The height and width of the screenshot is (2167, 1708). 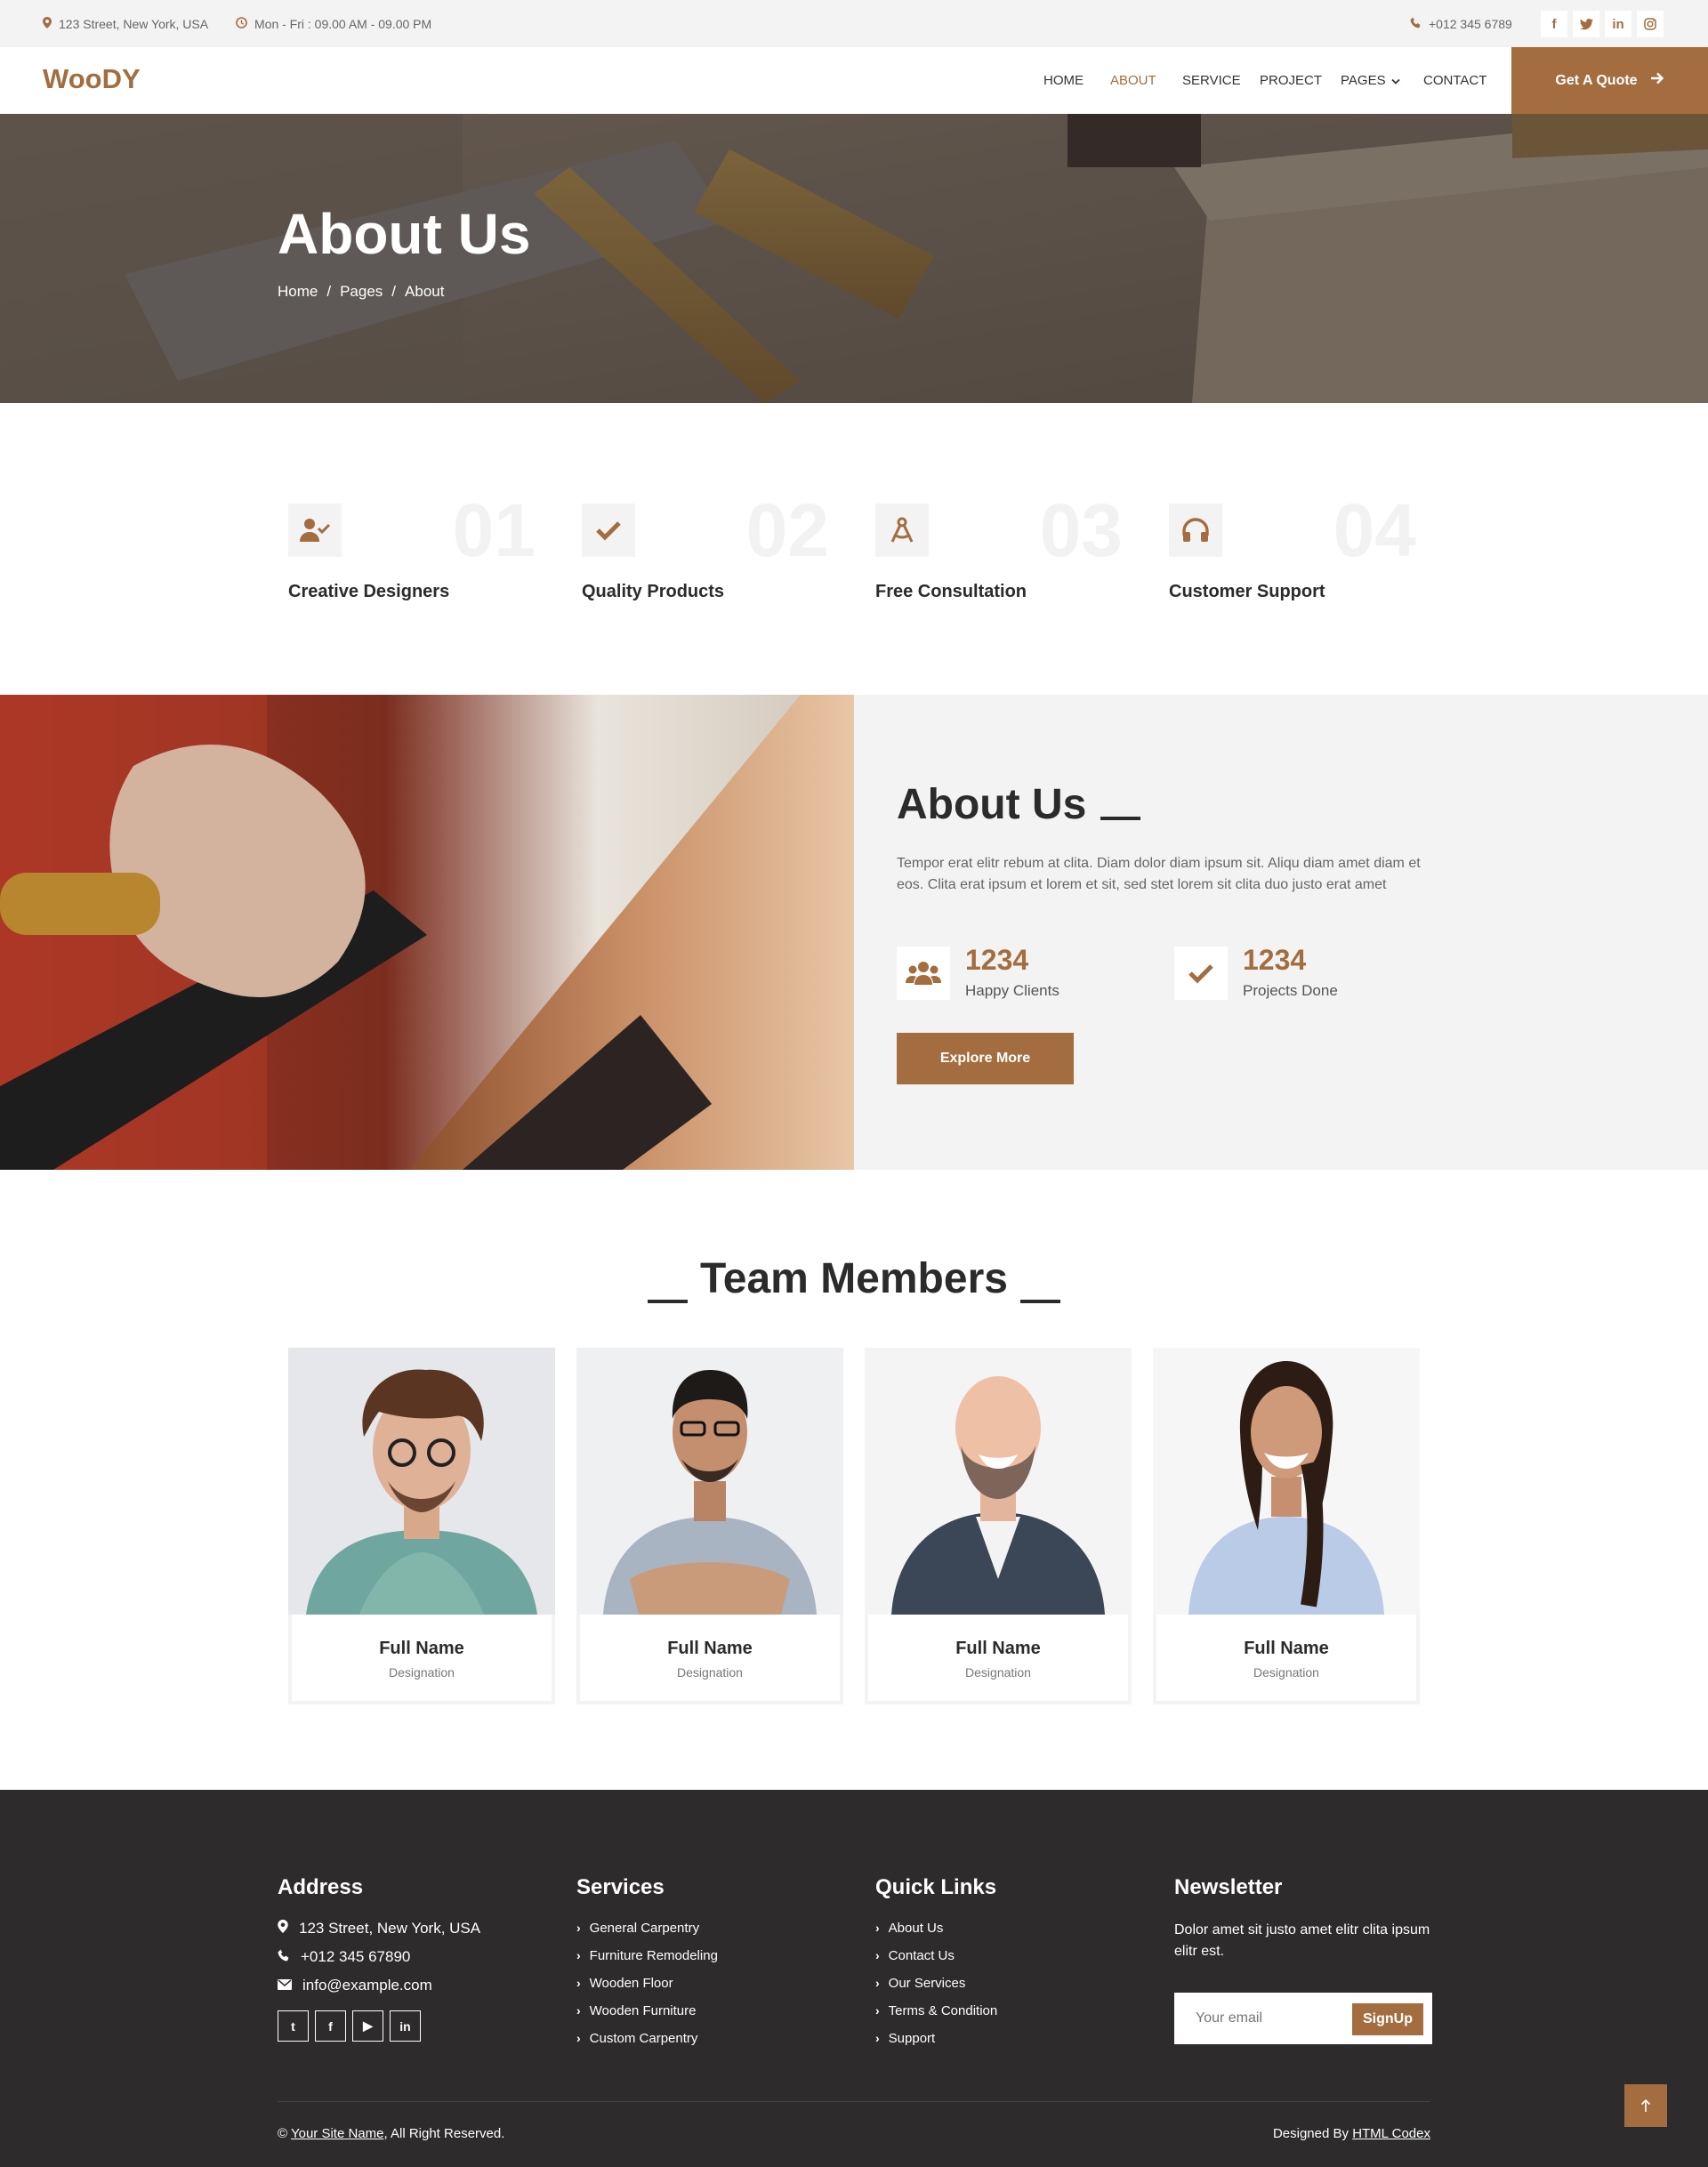 What do you see at coordinates (369, 591) in the screenshot?
I see `feature-title: Creative Designers` at bounding box center [369, 591].